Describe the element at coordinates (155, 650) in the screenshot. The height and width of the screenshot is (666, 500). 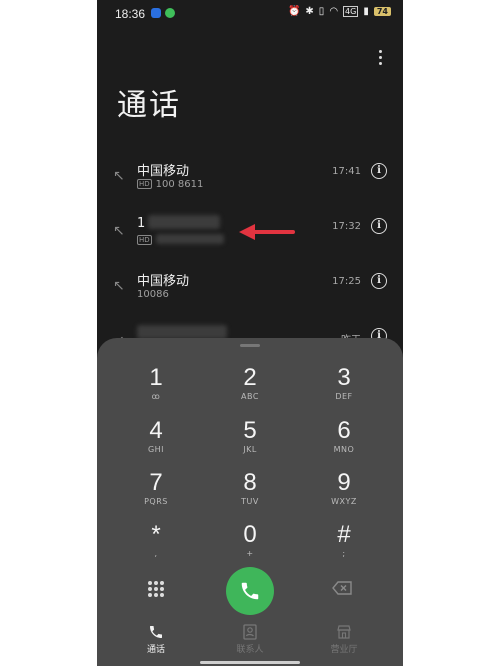
I see `tab-label: 通话` at that location.